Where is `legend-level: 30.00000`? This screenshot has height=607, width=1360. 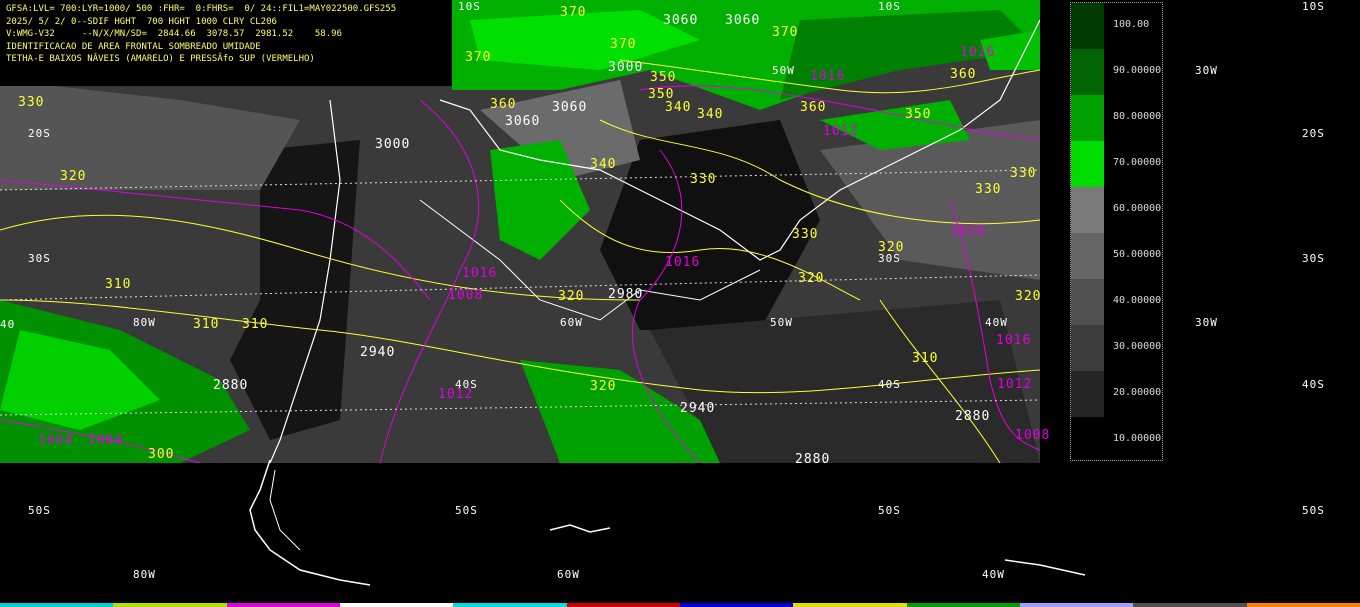 legend-level: 30.00000 is located at coordinates (1137, 346).